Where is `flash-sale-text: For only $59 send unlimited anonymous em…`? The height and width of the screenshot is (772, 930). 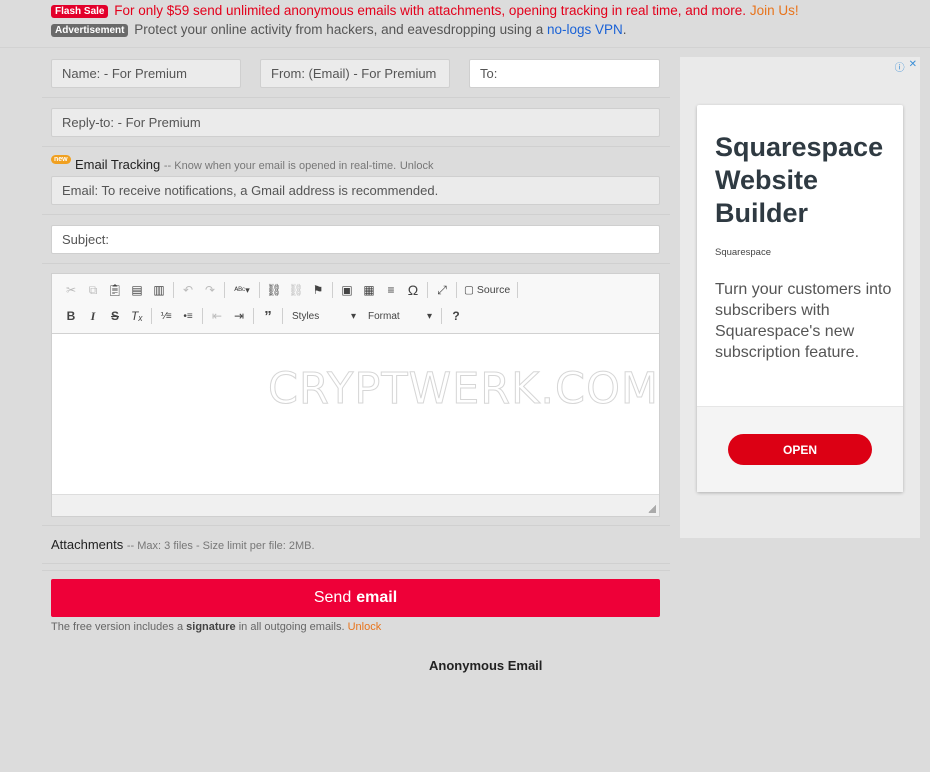
flash-sale-text: For only $59 send unlimited anonymous em… is located at coordinates (430, 10).